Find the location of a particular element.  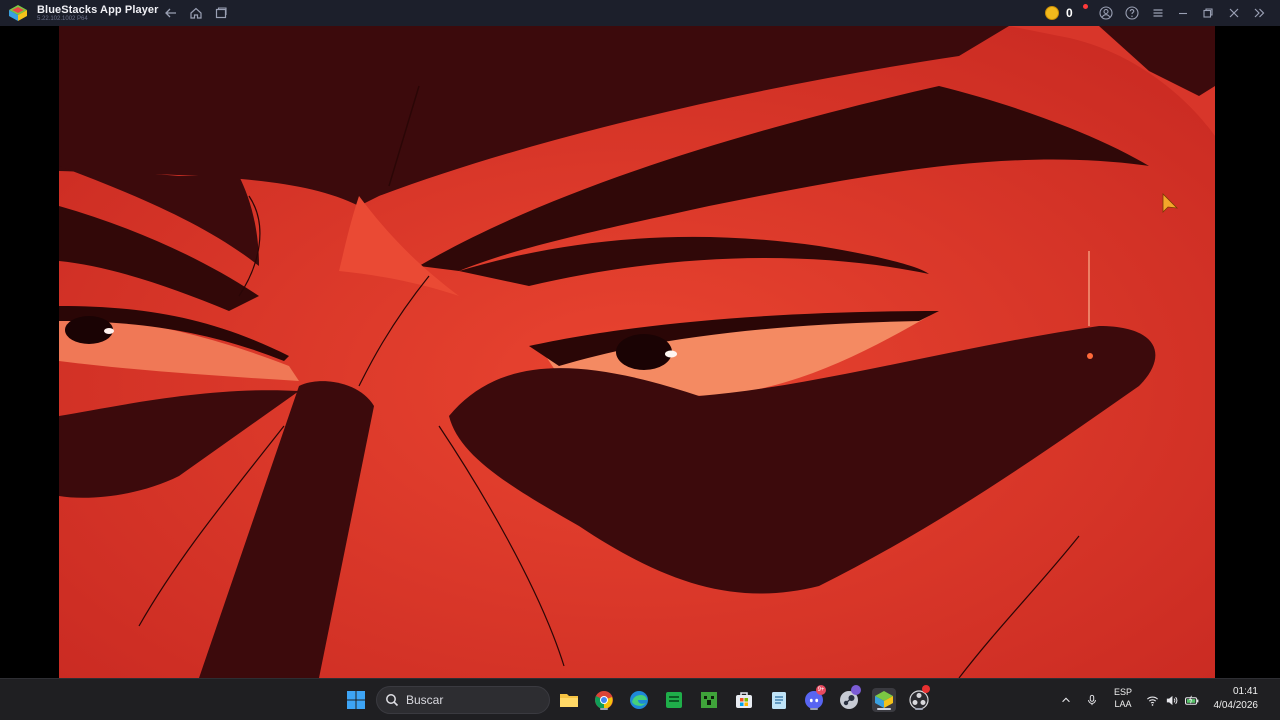

letterbox-left is located at coordinates (29, 352).